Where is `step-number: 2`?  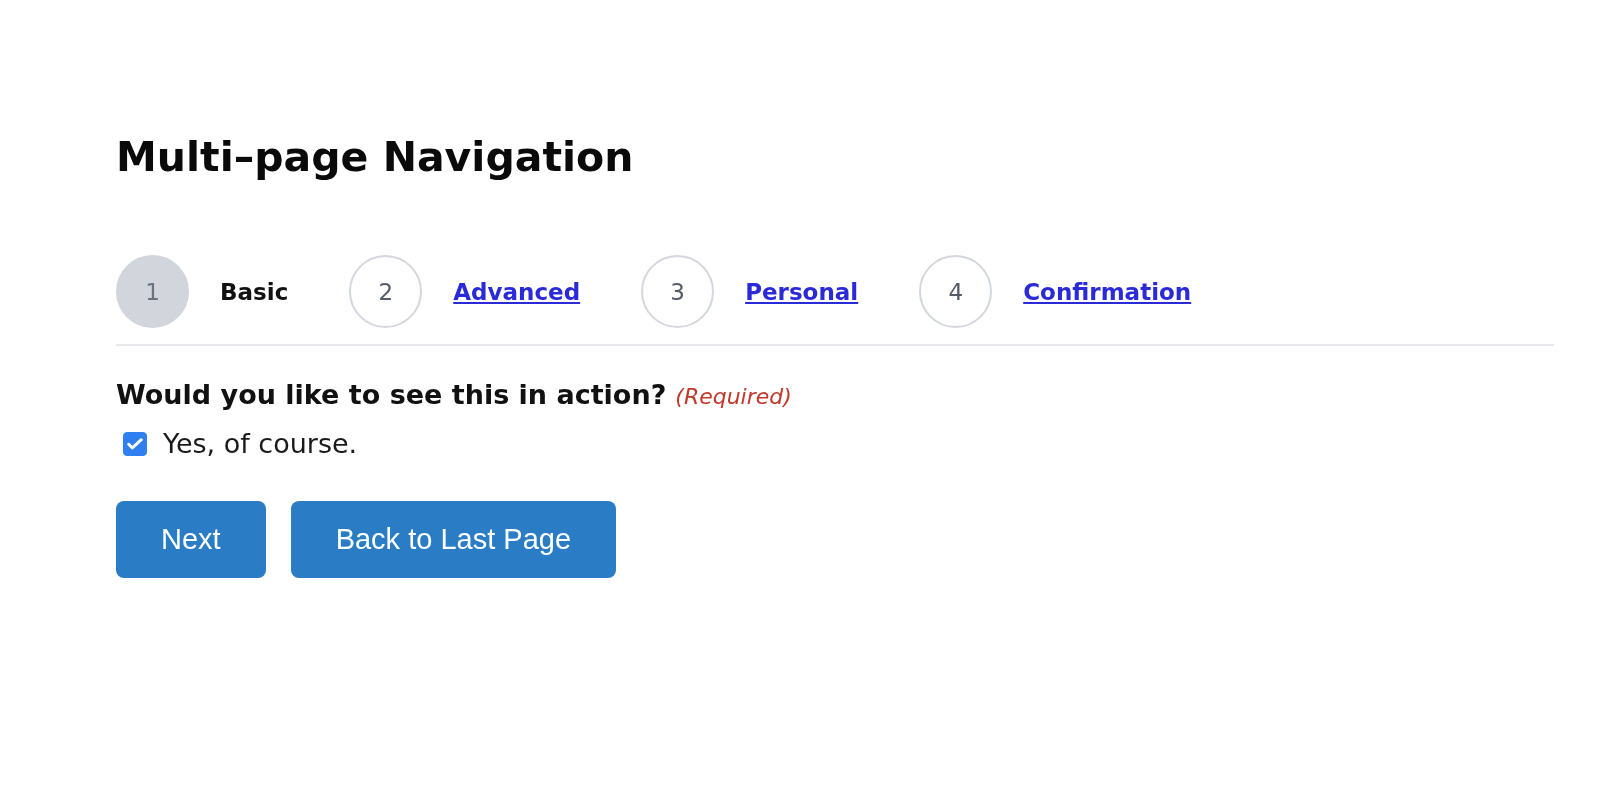 step-number: 2 is located at coordinates (386, 291).